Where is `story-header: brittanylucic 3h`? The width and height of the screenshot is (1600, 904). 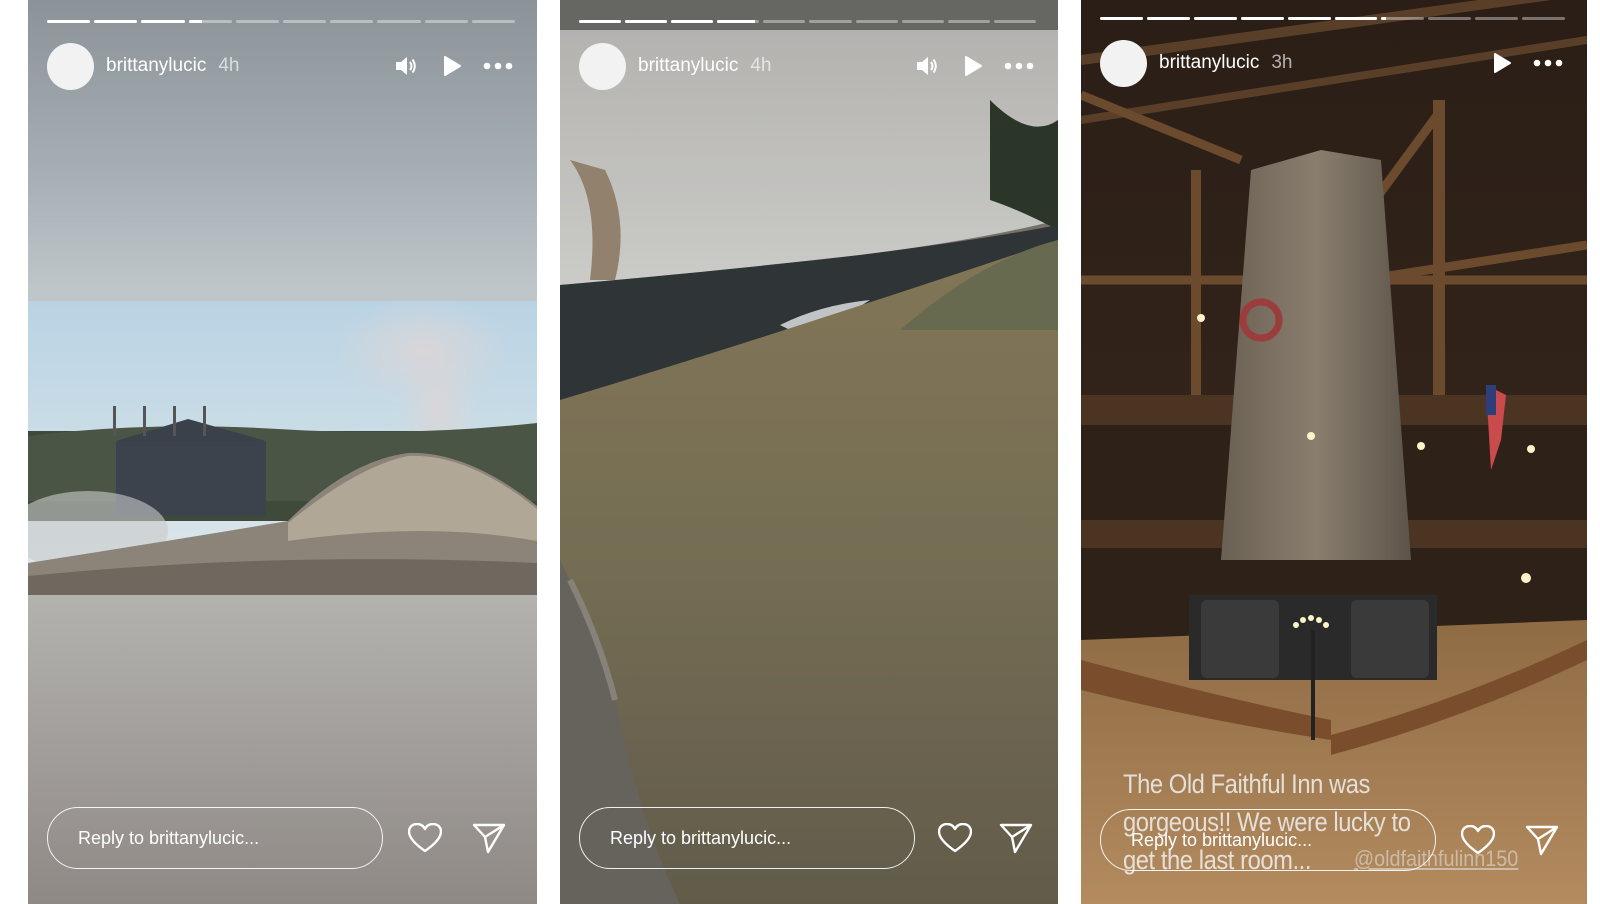
story-header: brittanylucic 3h is located at coordinates (1332, 63).